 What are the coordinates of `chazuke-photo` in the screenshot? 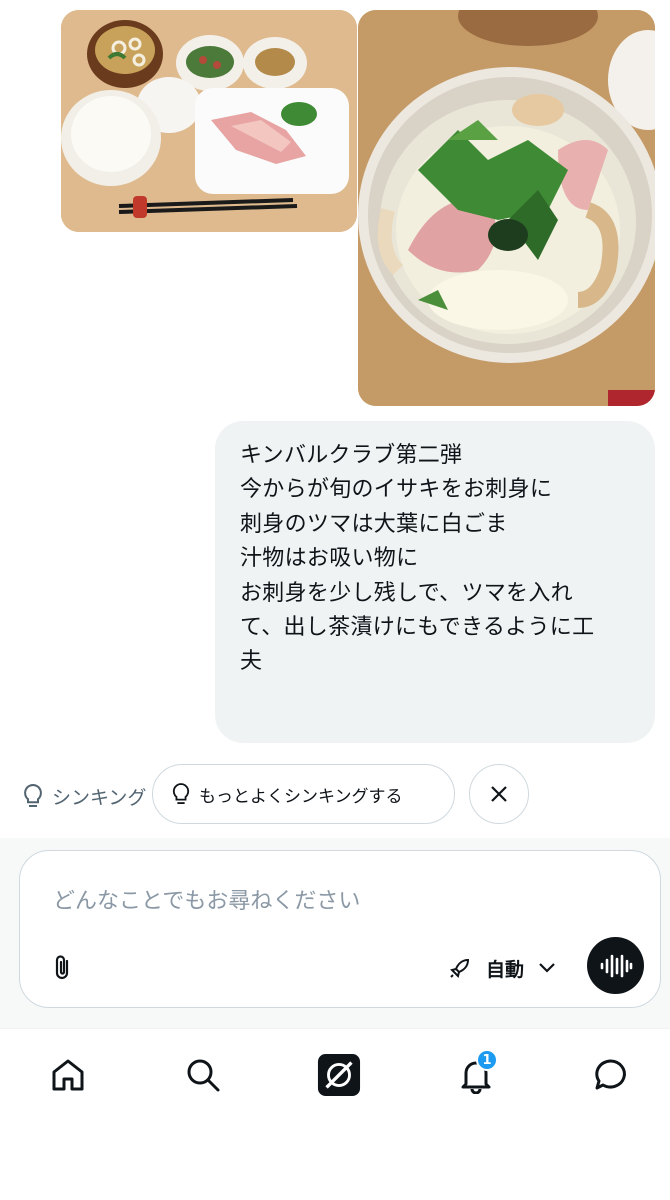 It's located at (506, 208).